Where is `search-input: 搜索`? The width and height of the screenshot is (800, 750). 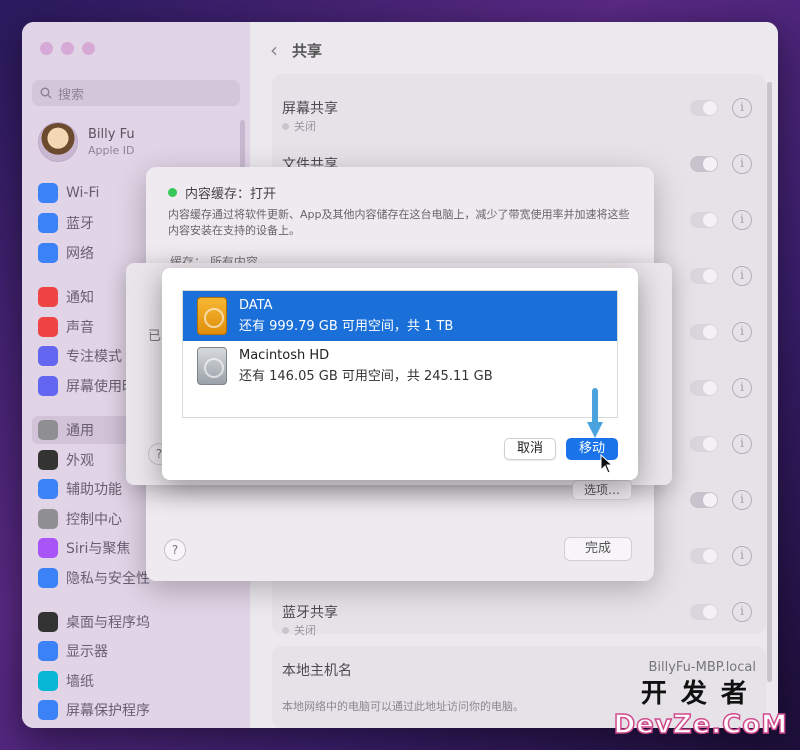
search-input: 搜索 is located at coordinates (136, 93).